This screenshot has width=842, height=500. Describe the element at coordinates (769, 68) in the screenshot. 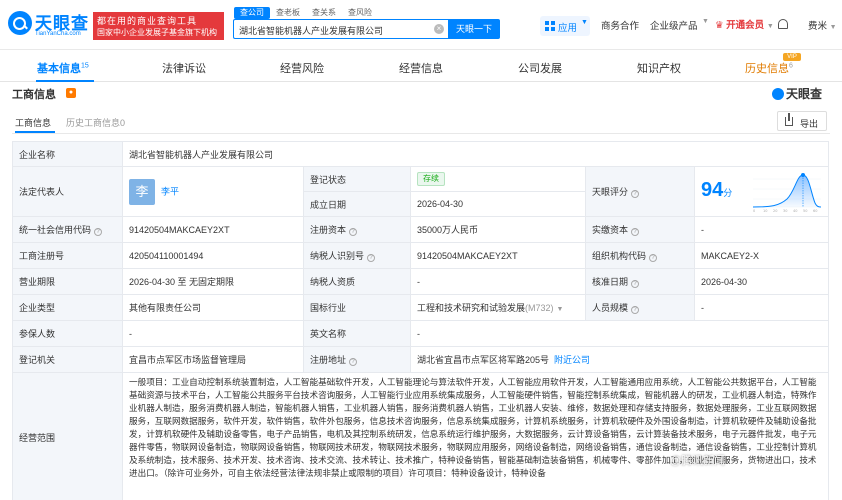

I see `tab-history-info: 历史信息6` at that location.